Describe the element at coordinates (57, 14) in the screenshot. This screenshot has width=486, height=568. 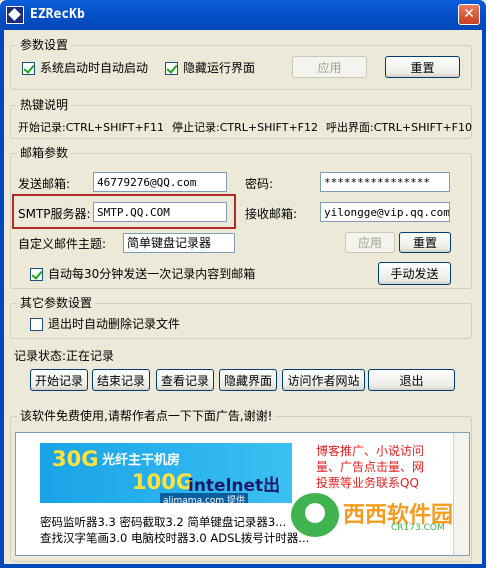
I see `window-title: EZRecKb` at that location.